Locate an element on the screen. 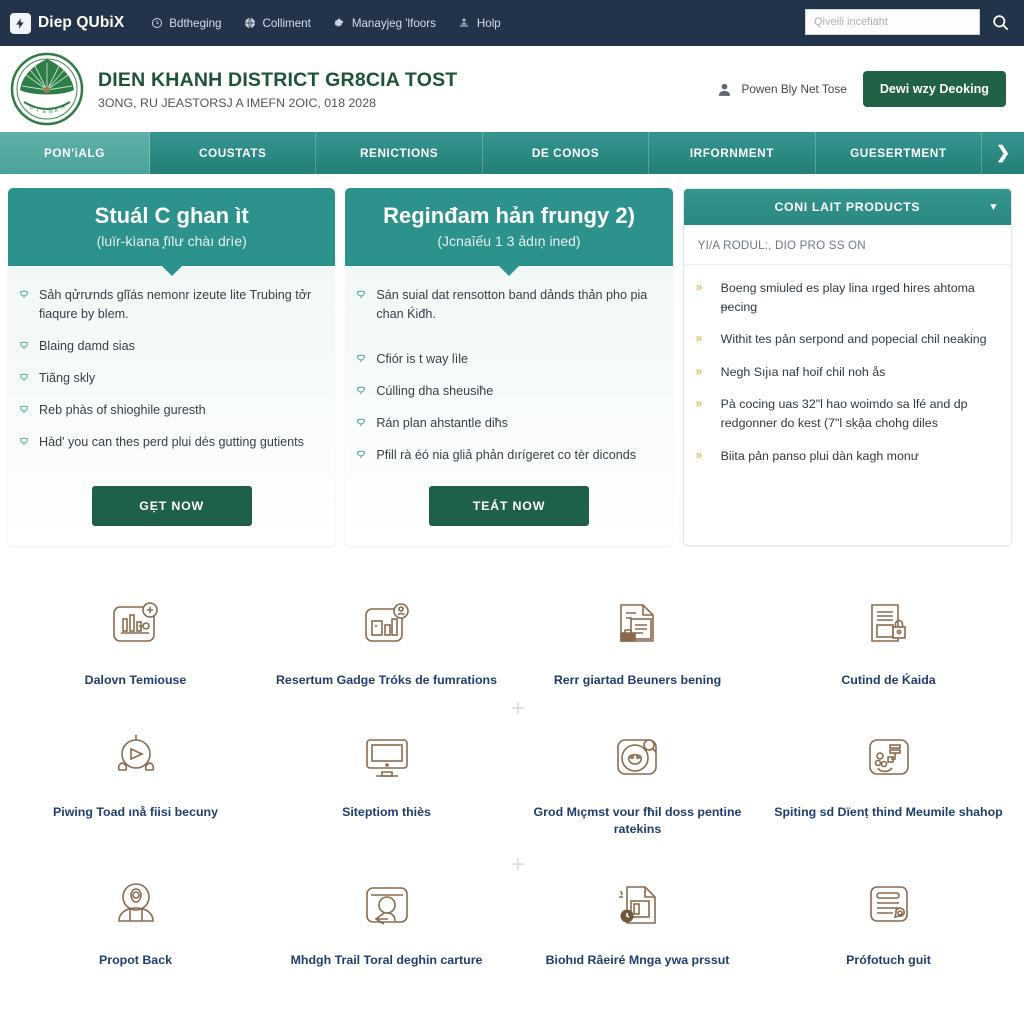 The width and height of the screenshot is (1024, 1024). list-item-text: Cfiór is t way lìle is located at coordinates (422, 358).